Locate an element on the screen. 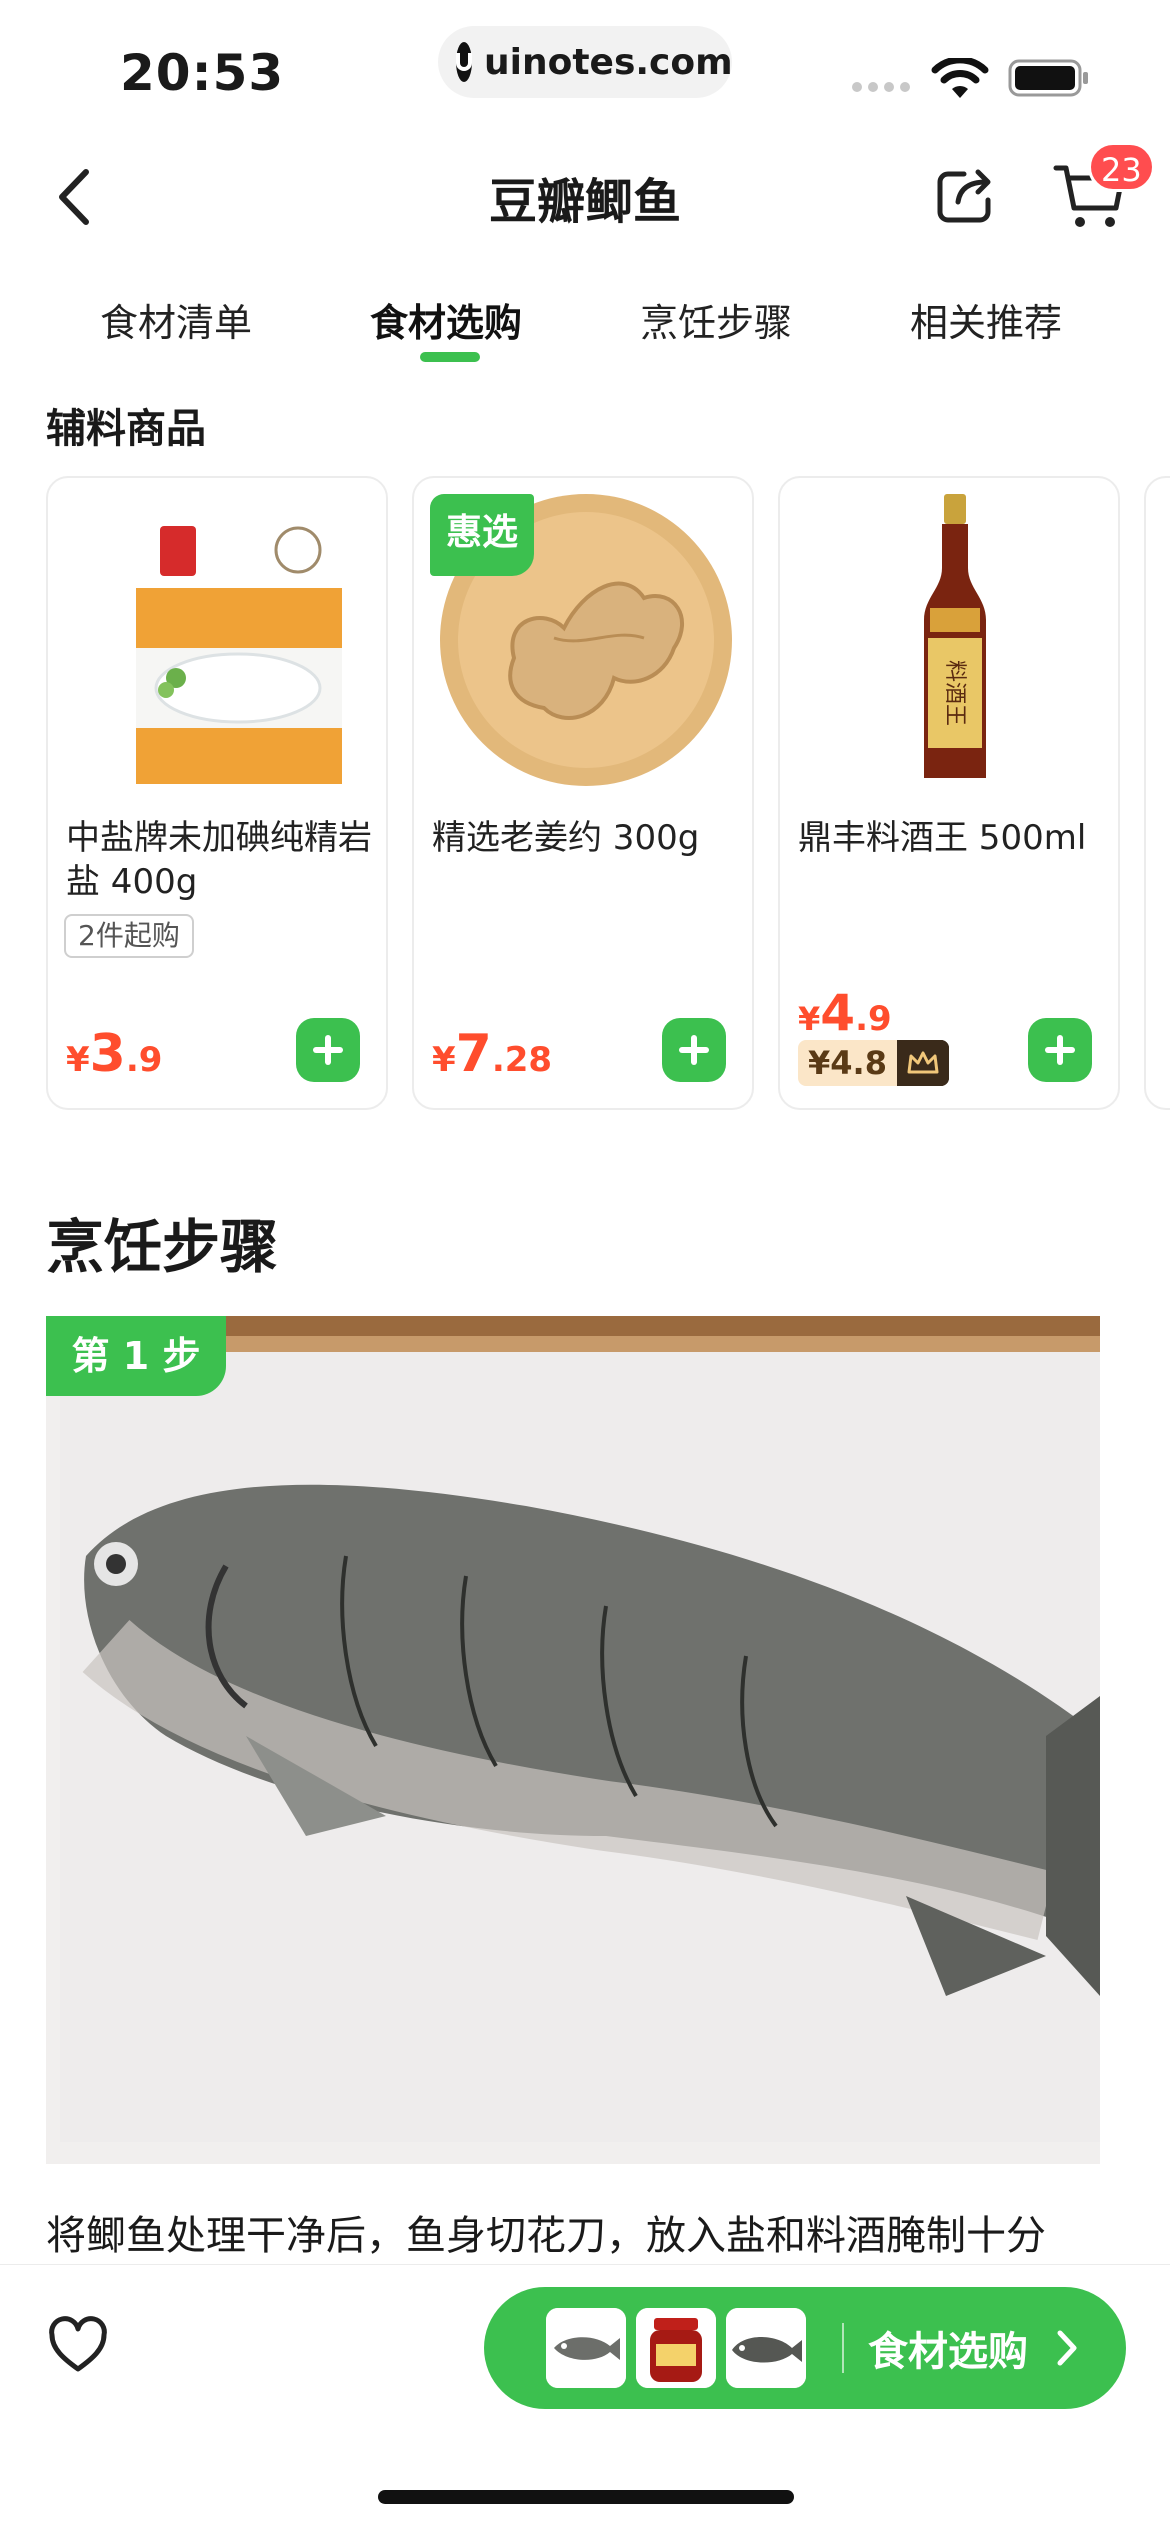 This screenshot has width=1170, height=2532. tab-ingredient-list: 食材清单 is located at coordinates (176, 319).